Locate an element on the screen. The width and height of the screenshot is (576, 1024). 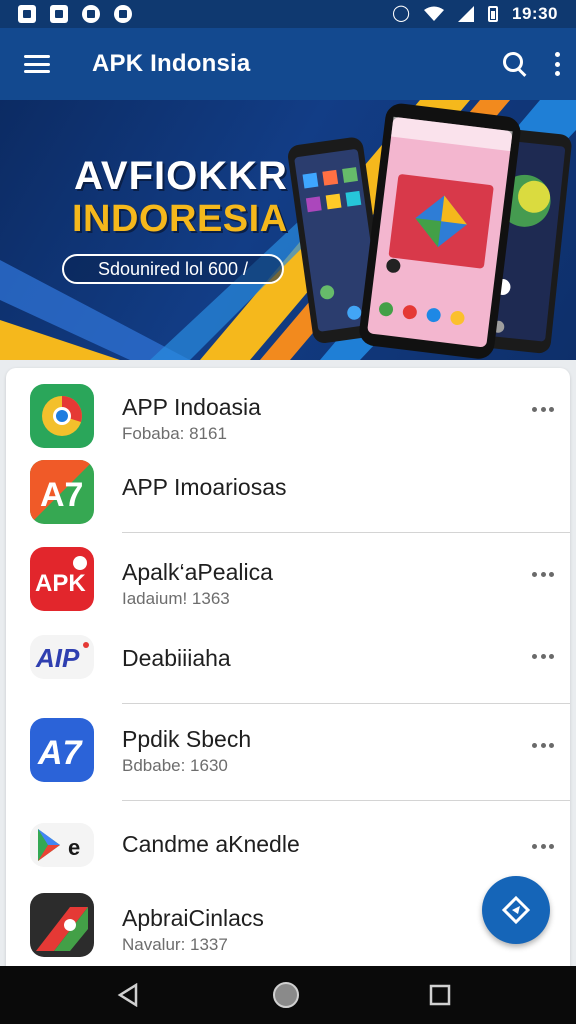
alarm-icon: ◯ is located at coordinates (401, 13).